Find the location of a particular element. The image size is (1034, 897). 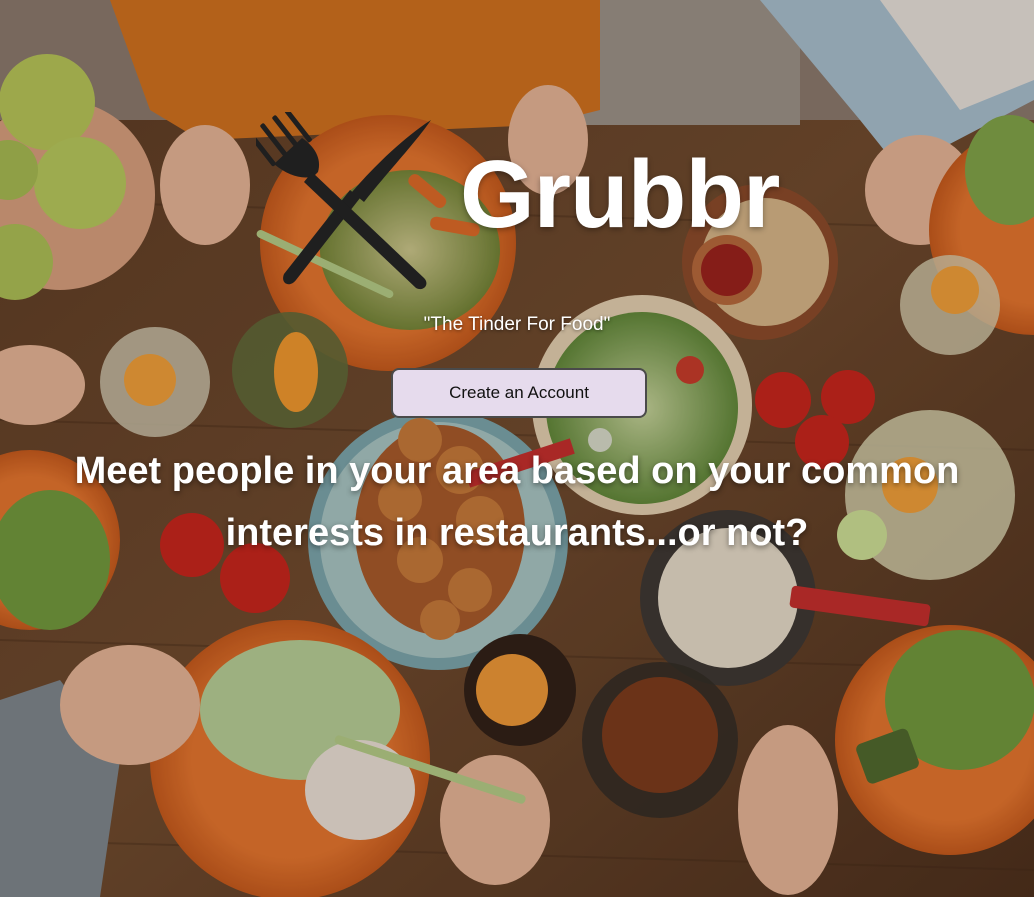

tagline: "The Tinder For Food" is located at coordinates (517, 324).